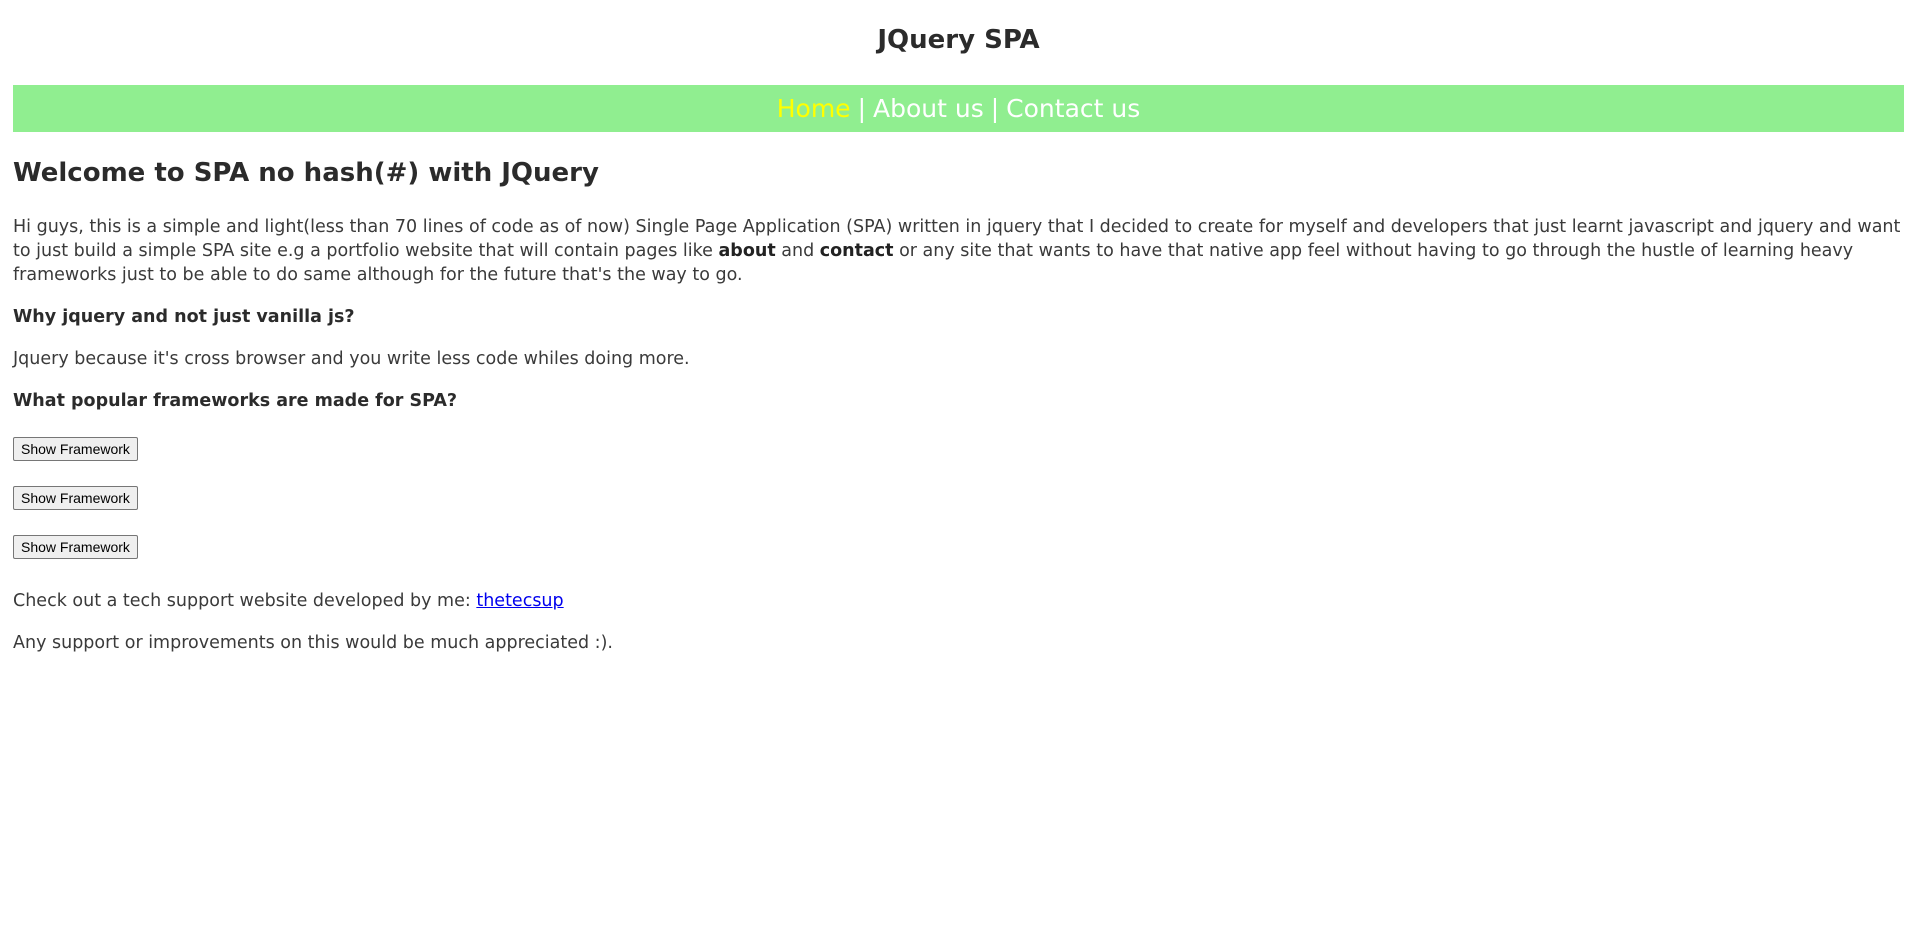 This screenshot has height=948, width=1917. I want to click on nav-home-link: Home, so click(814, 108).